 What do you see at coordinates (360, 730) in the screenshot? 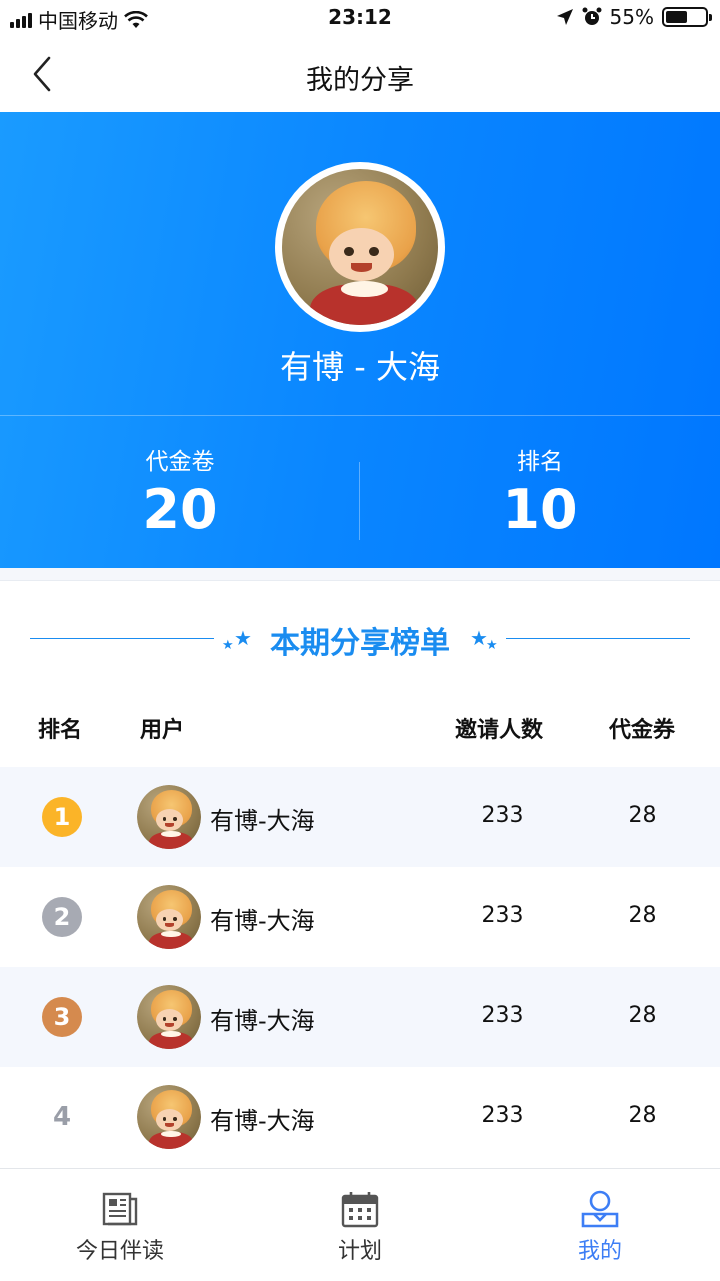
I see `ranking-table-header: 排名 用户 邀请人数 代金券` at bounding box center [360, 730].